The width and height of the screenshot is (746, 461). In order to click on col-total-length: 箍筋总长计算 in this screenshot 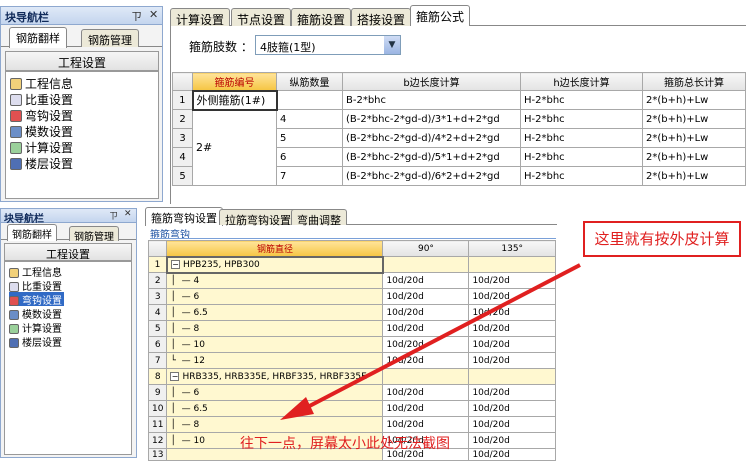, I will do `click(694, 81)`.